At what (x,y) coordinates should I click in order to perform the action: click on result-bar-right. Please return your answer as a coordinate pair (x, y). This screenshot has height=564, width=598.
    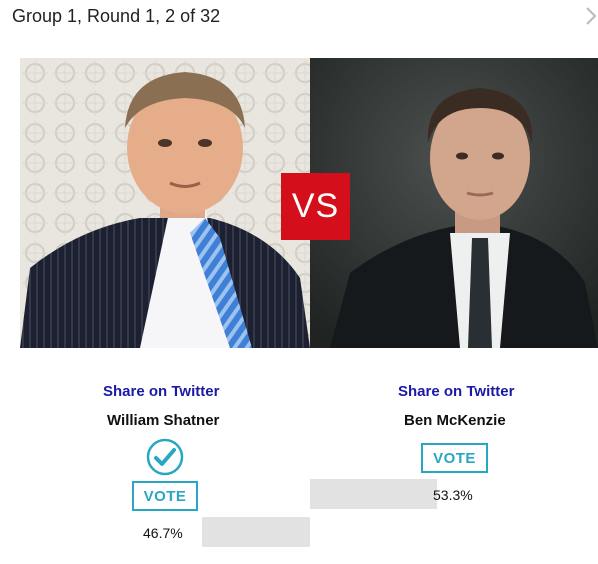
    Looking at the image, I should click on (373, 494).